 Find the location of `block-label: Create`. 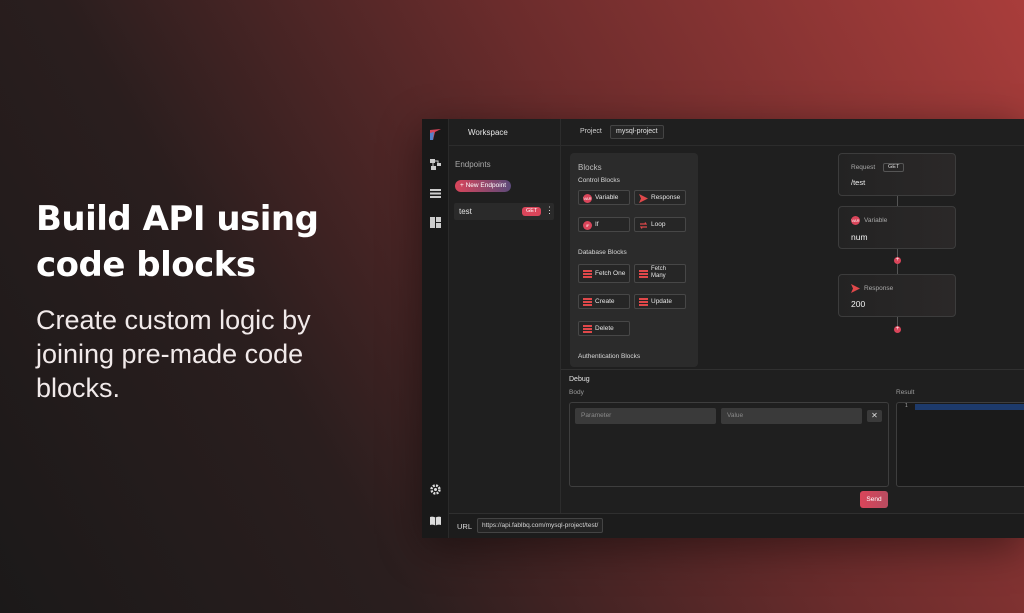

block-label: Create is located at coordinates (605, 301).